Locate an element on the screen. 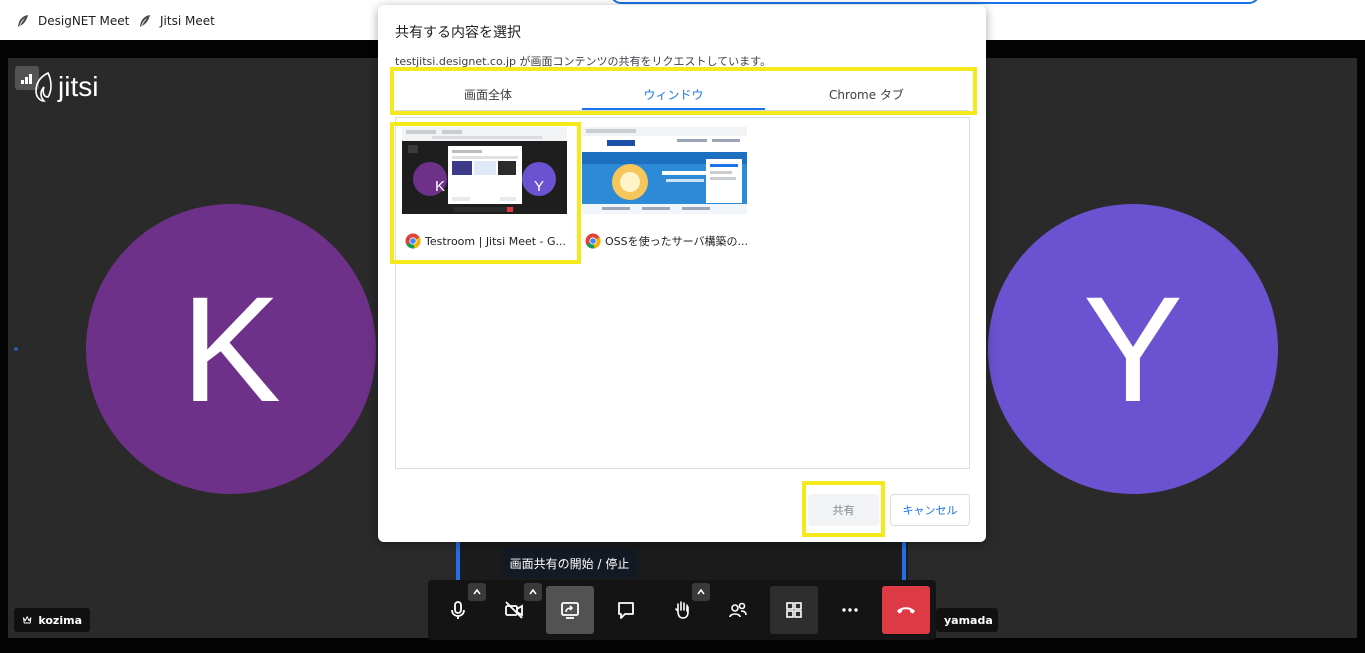 This screenshot has height=653, width=1365. bookmark-label: Jitsi Meet is located at coordinates (187, 21).